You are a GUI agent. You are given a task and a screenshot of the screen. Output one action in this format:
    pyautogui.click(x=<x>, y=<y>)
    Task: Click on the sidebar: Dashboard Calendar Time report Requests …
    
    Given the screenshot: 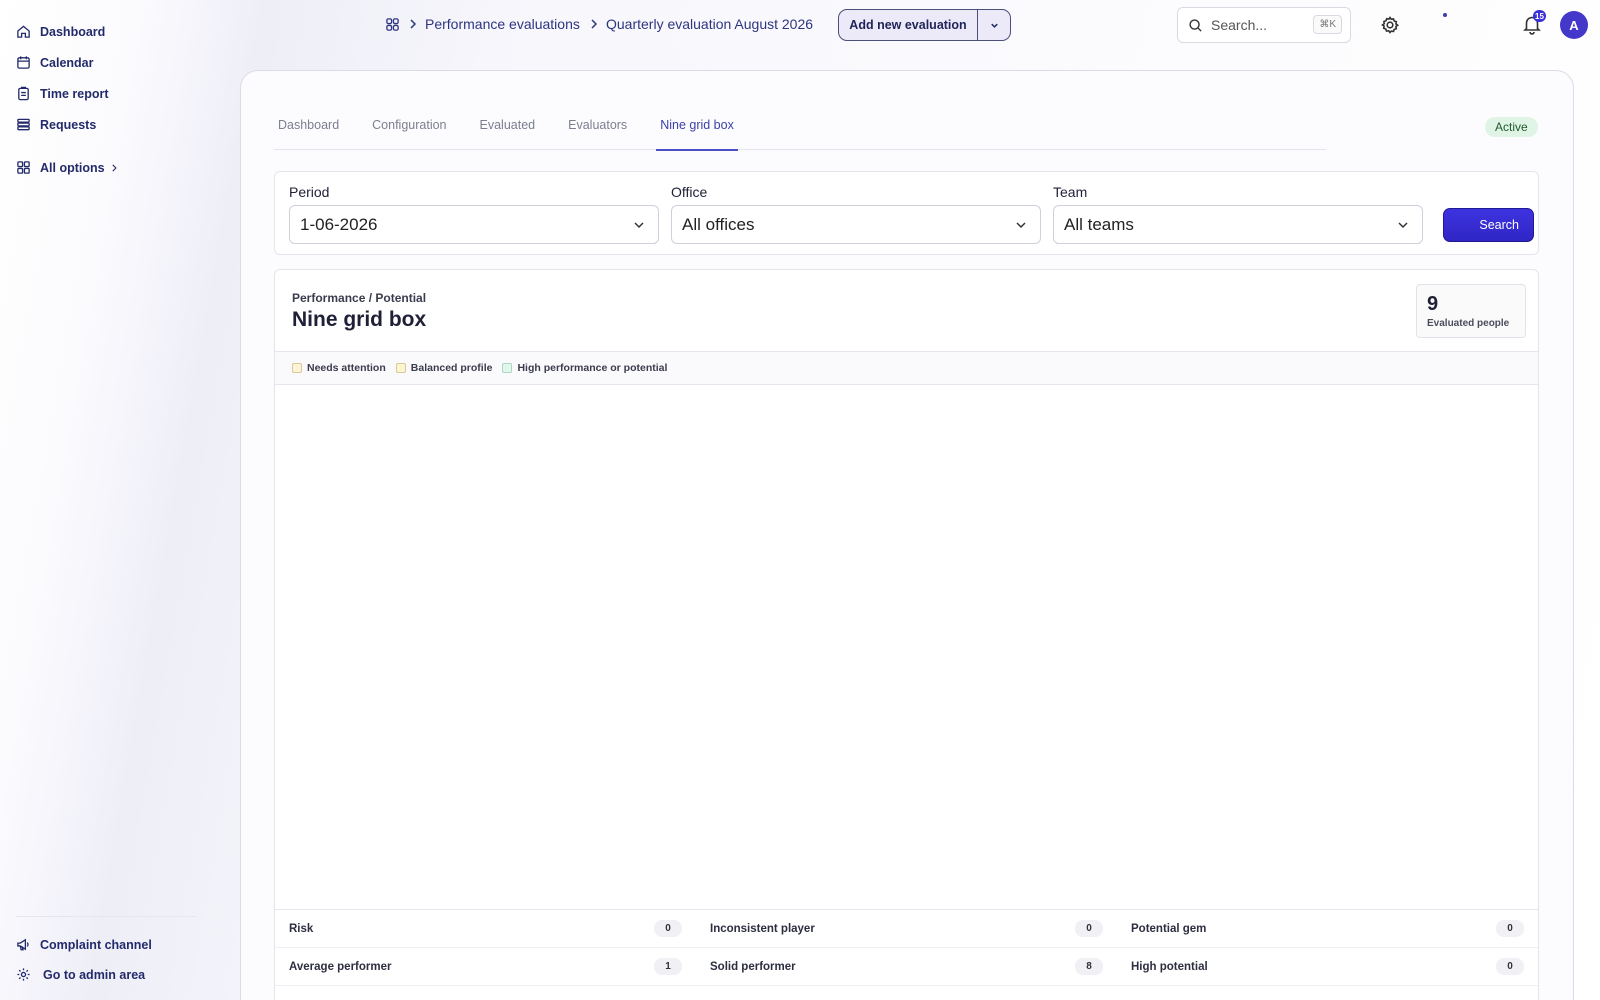 What is the action you would take?
    pyautogui.click(x=115, y=500)
    